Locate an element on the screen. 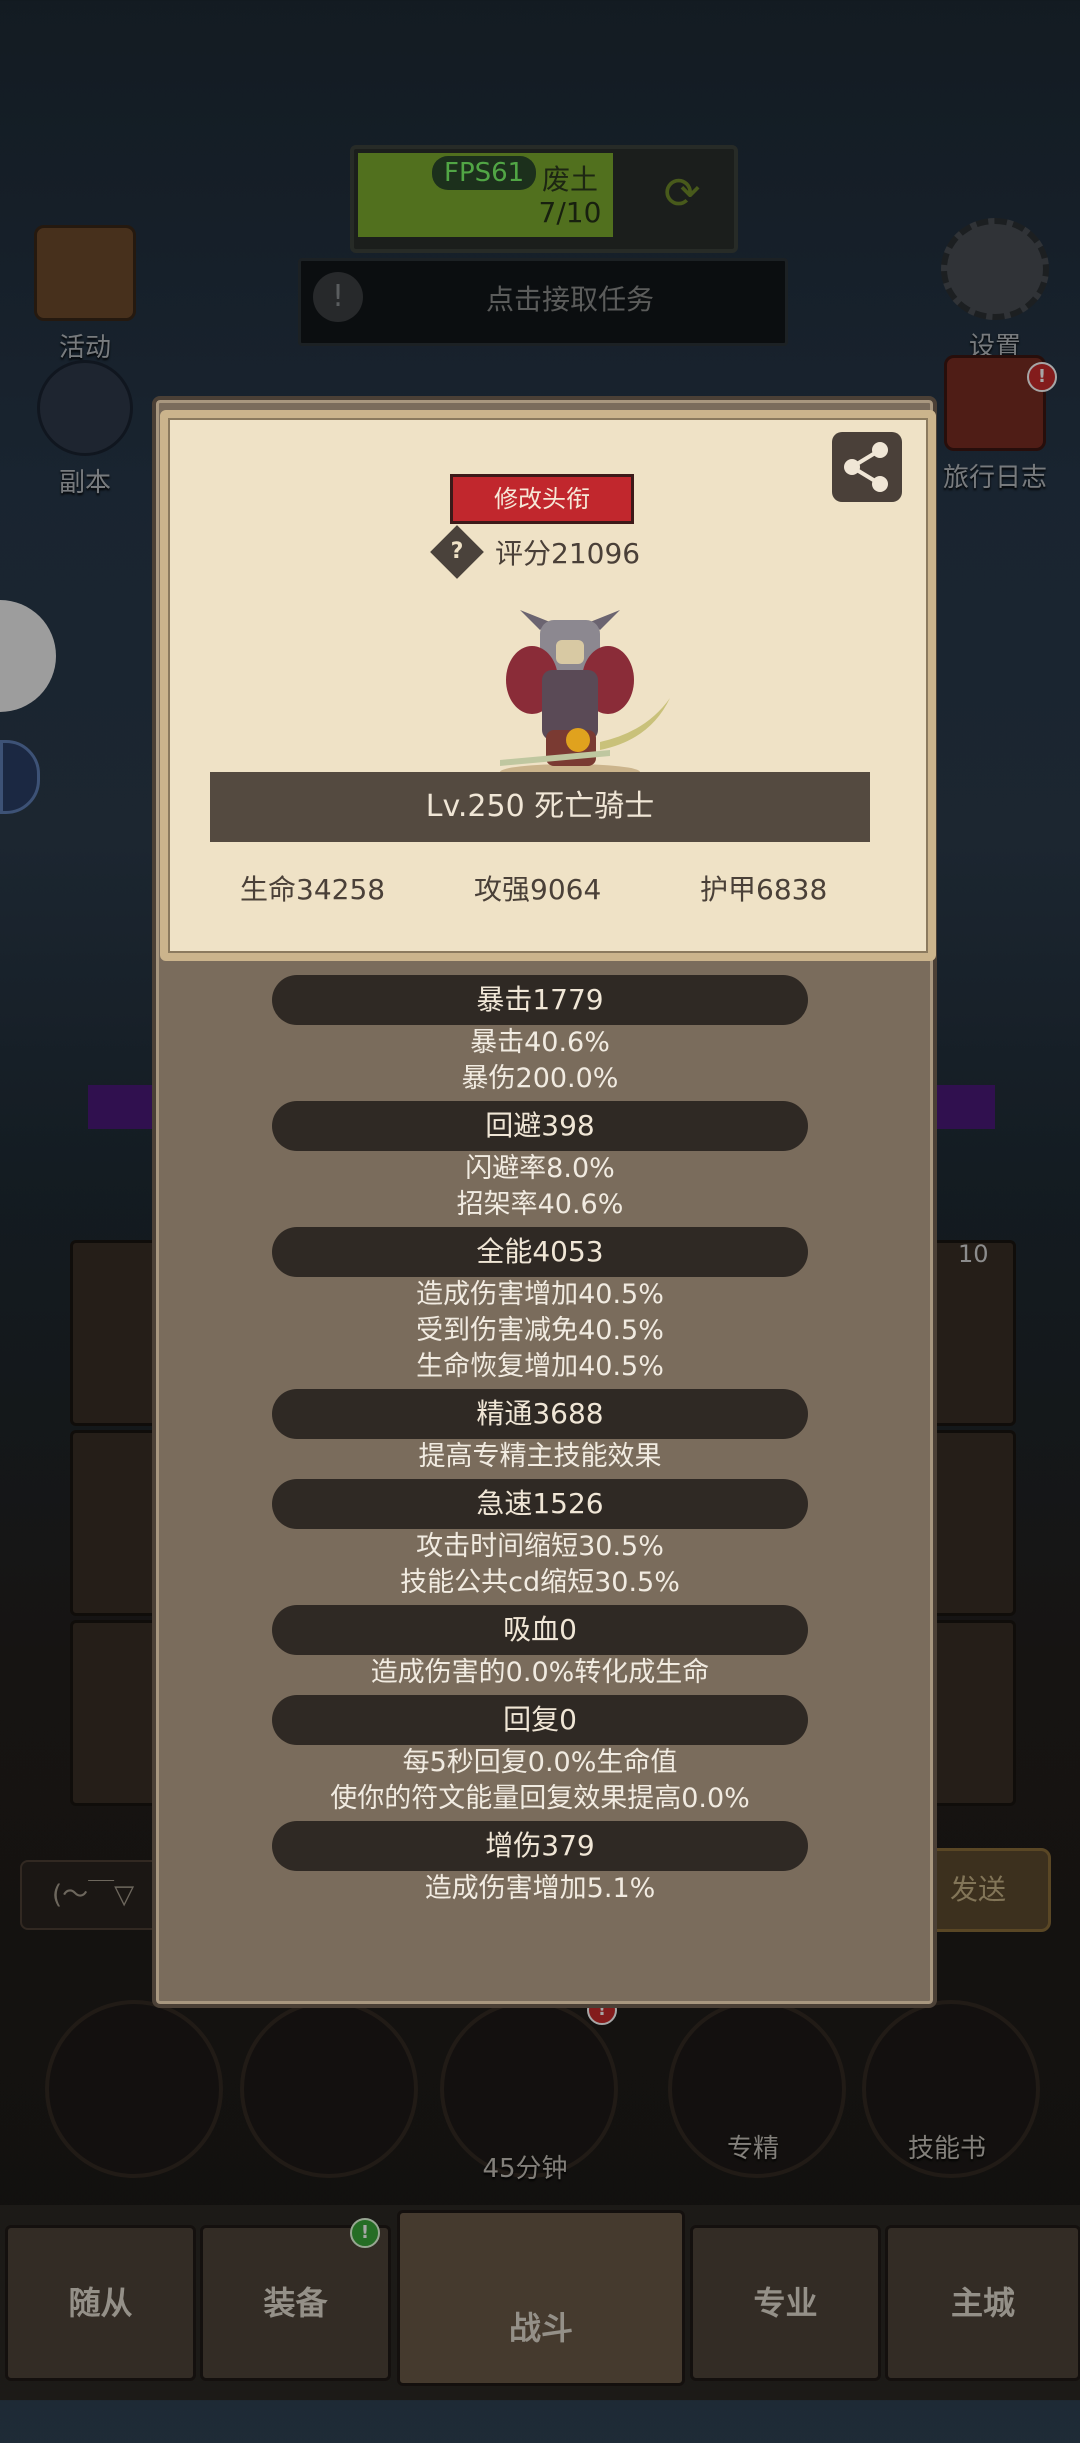  stat-header: 吸血0 is located at coordinates (540, 1630).